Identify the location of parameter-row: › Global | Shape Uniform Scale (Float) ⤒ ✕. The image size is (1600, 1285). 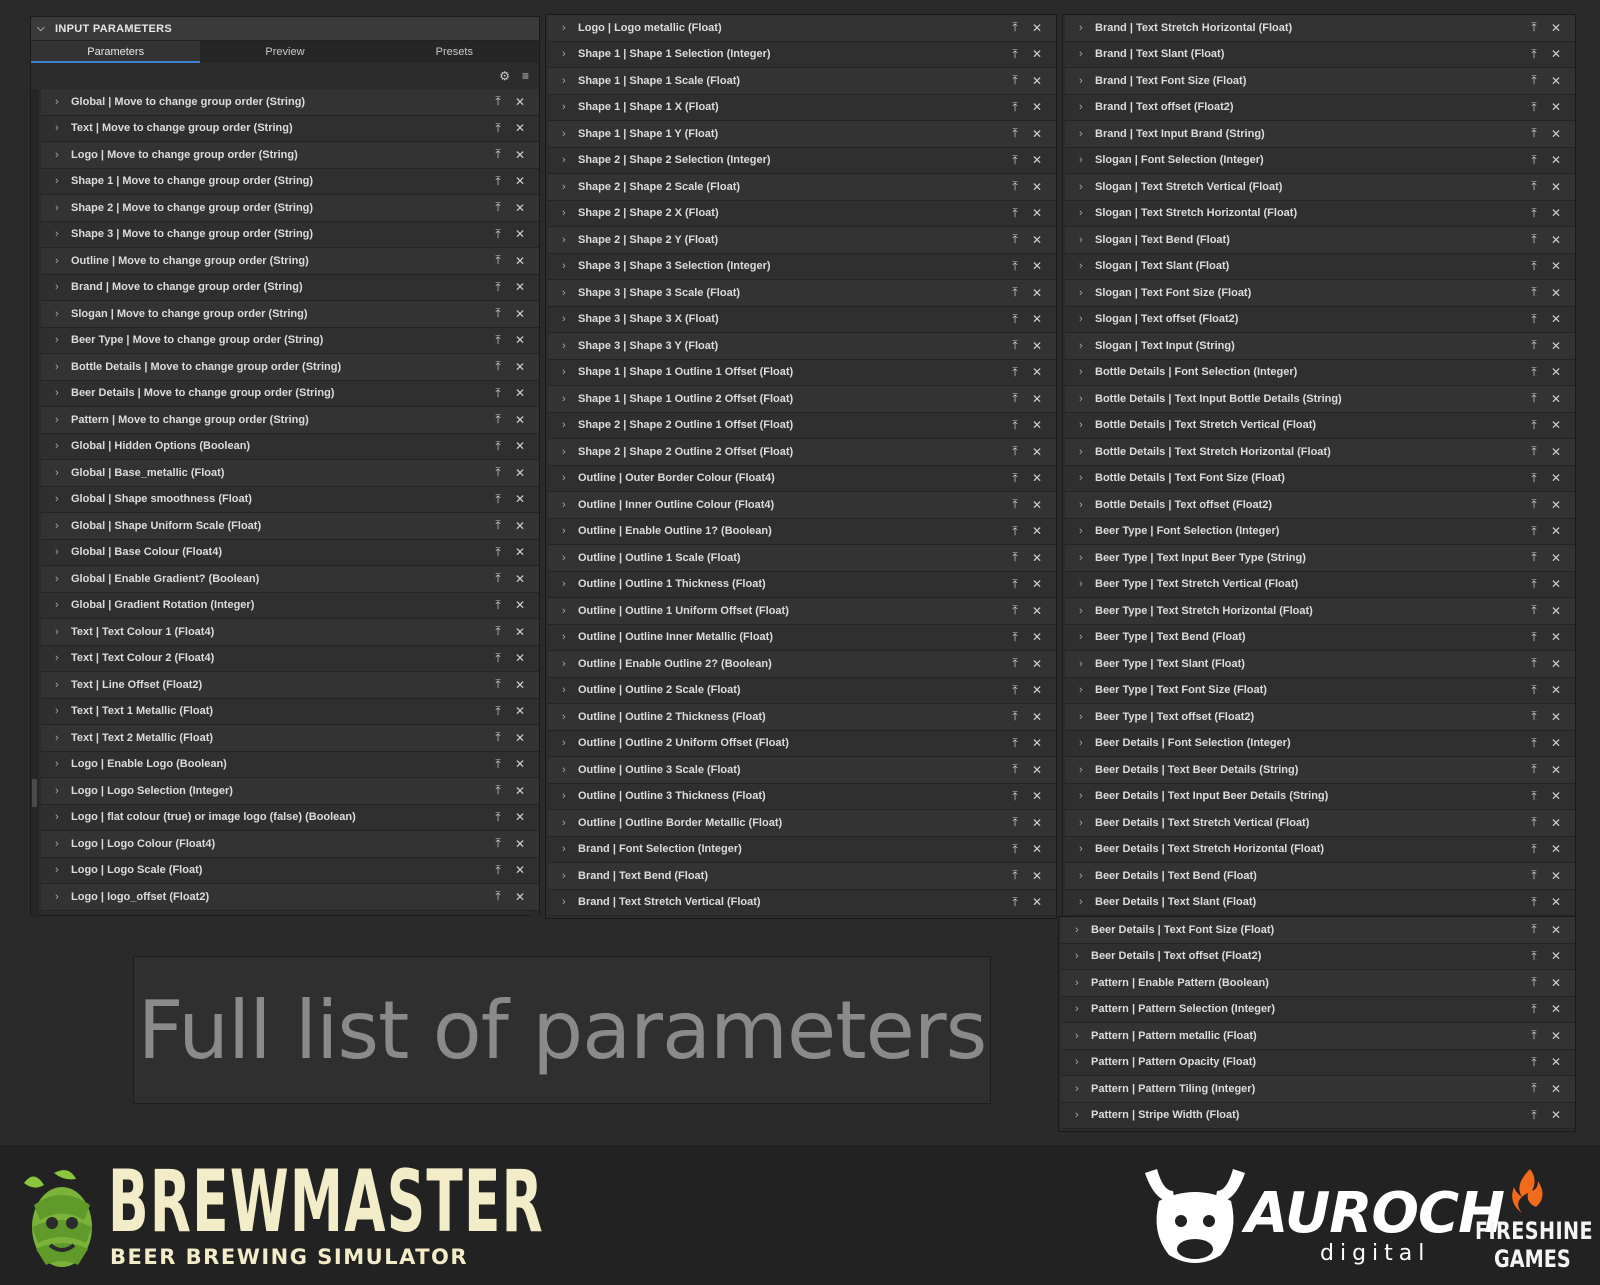
(290, 526).